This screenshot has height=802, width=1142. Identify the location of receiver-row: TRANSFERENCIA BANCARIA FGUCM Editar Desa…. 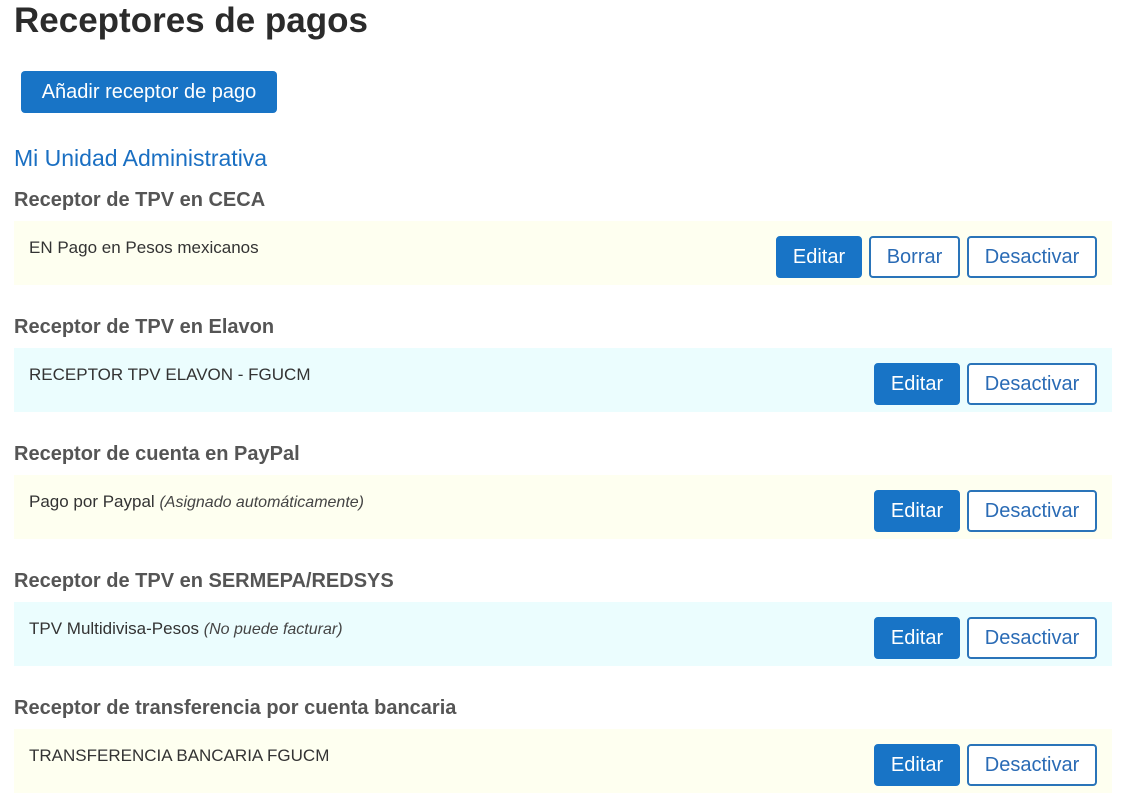
(563, 761).